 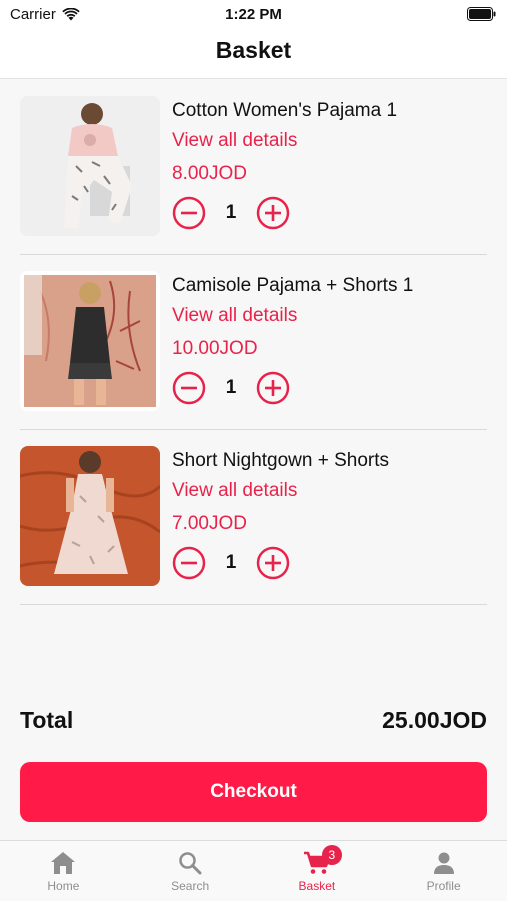 I want to click on product-price: 8.00JOD, so click(x=209, y=173).